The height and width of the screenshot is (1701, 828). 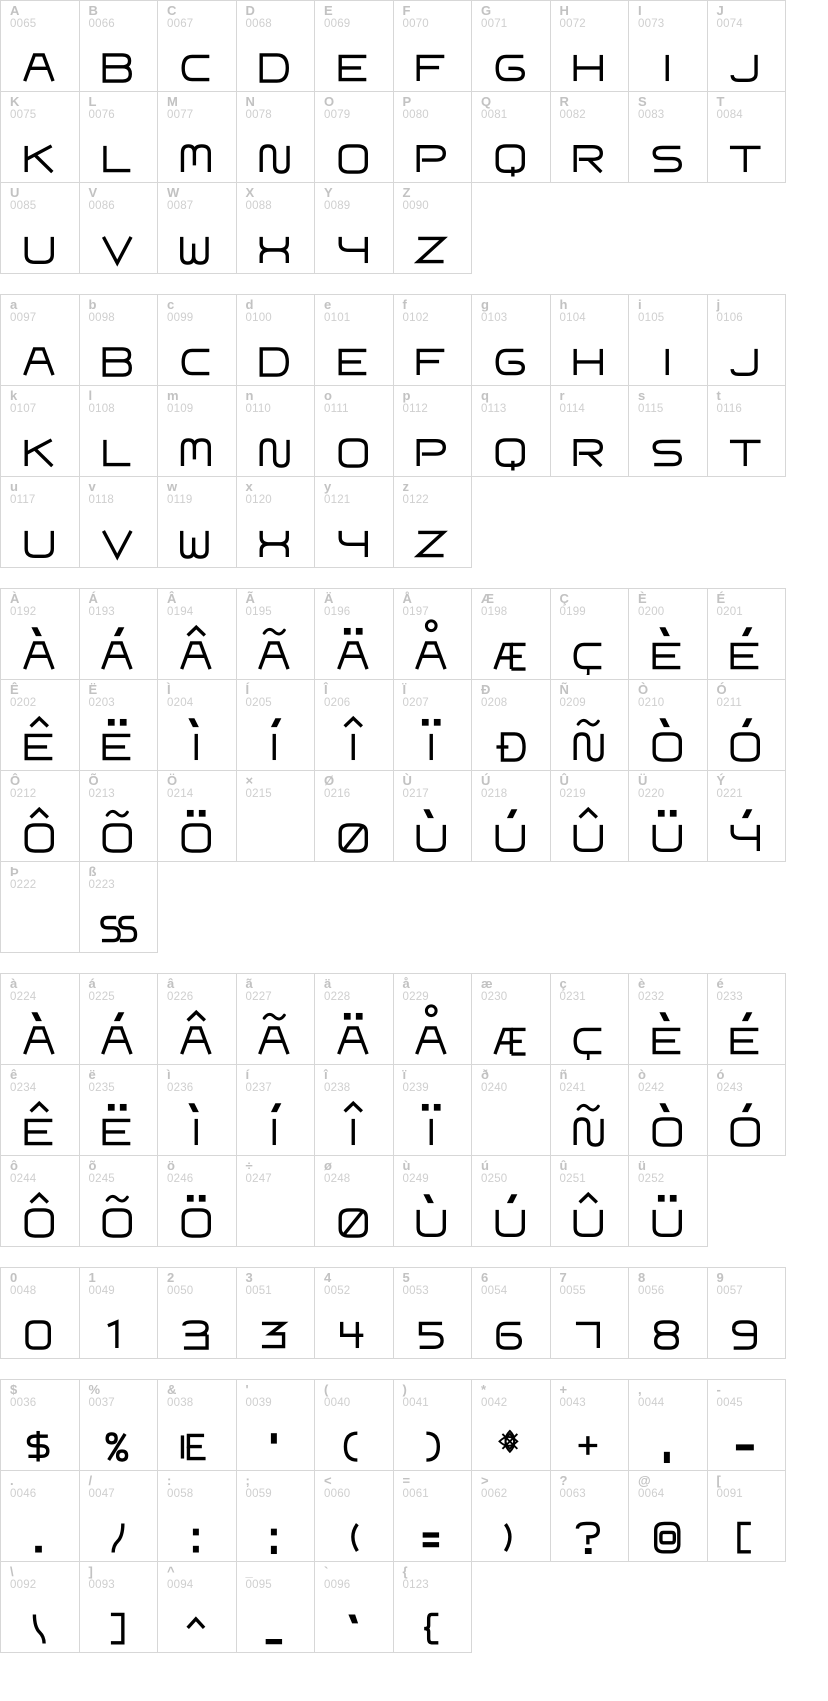 What do you see at coordinates (197, 431) in the screenshot?
I see `char-cell: m 0109` at bounding box center [197, 431].